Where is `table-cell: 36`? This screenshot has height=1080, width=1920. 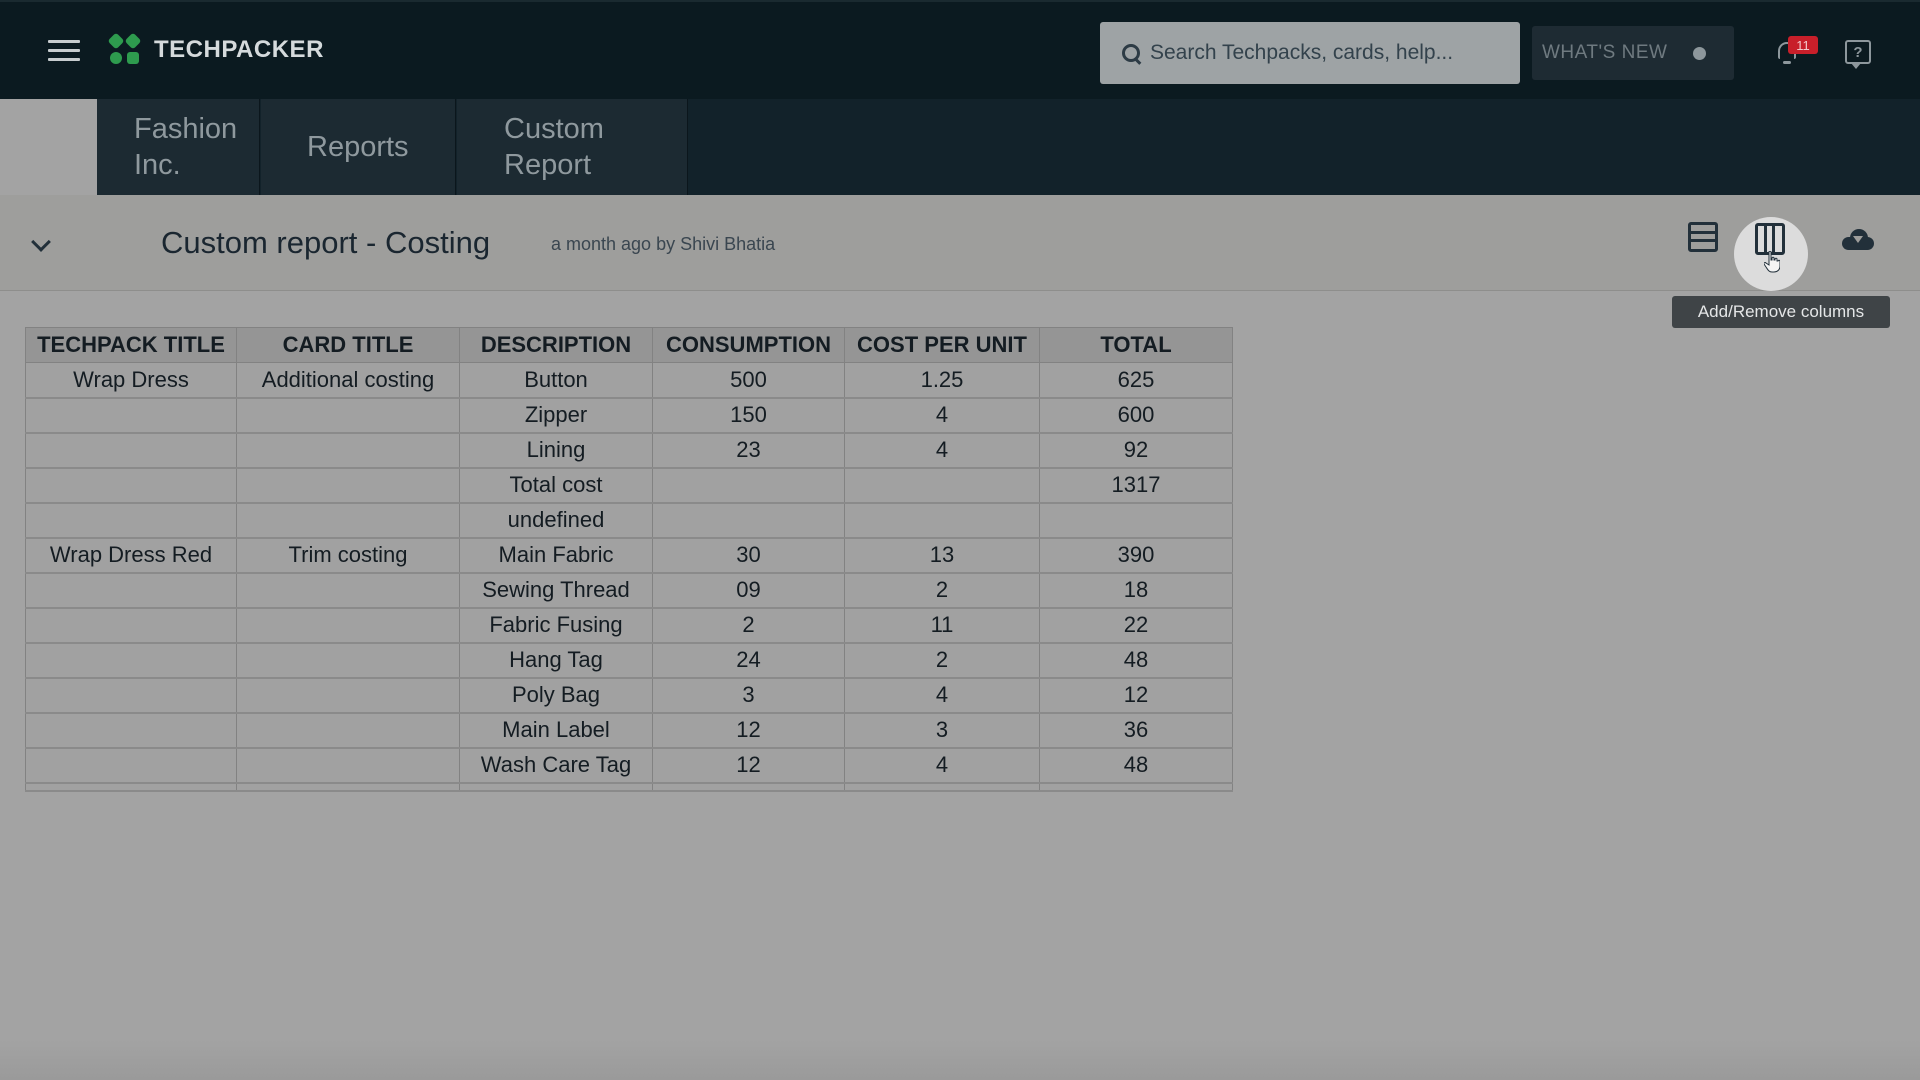
table-cell: 36 is located at coordinates (1136, 730).